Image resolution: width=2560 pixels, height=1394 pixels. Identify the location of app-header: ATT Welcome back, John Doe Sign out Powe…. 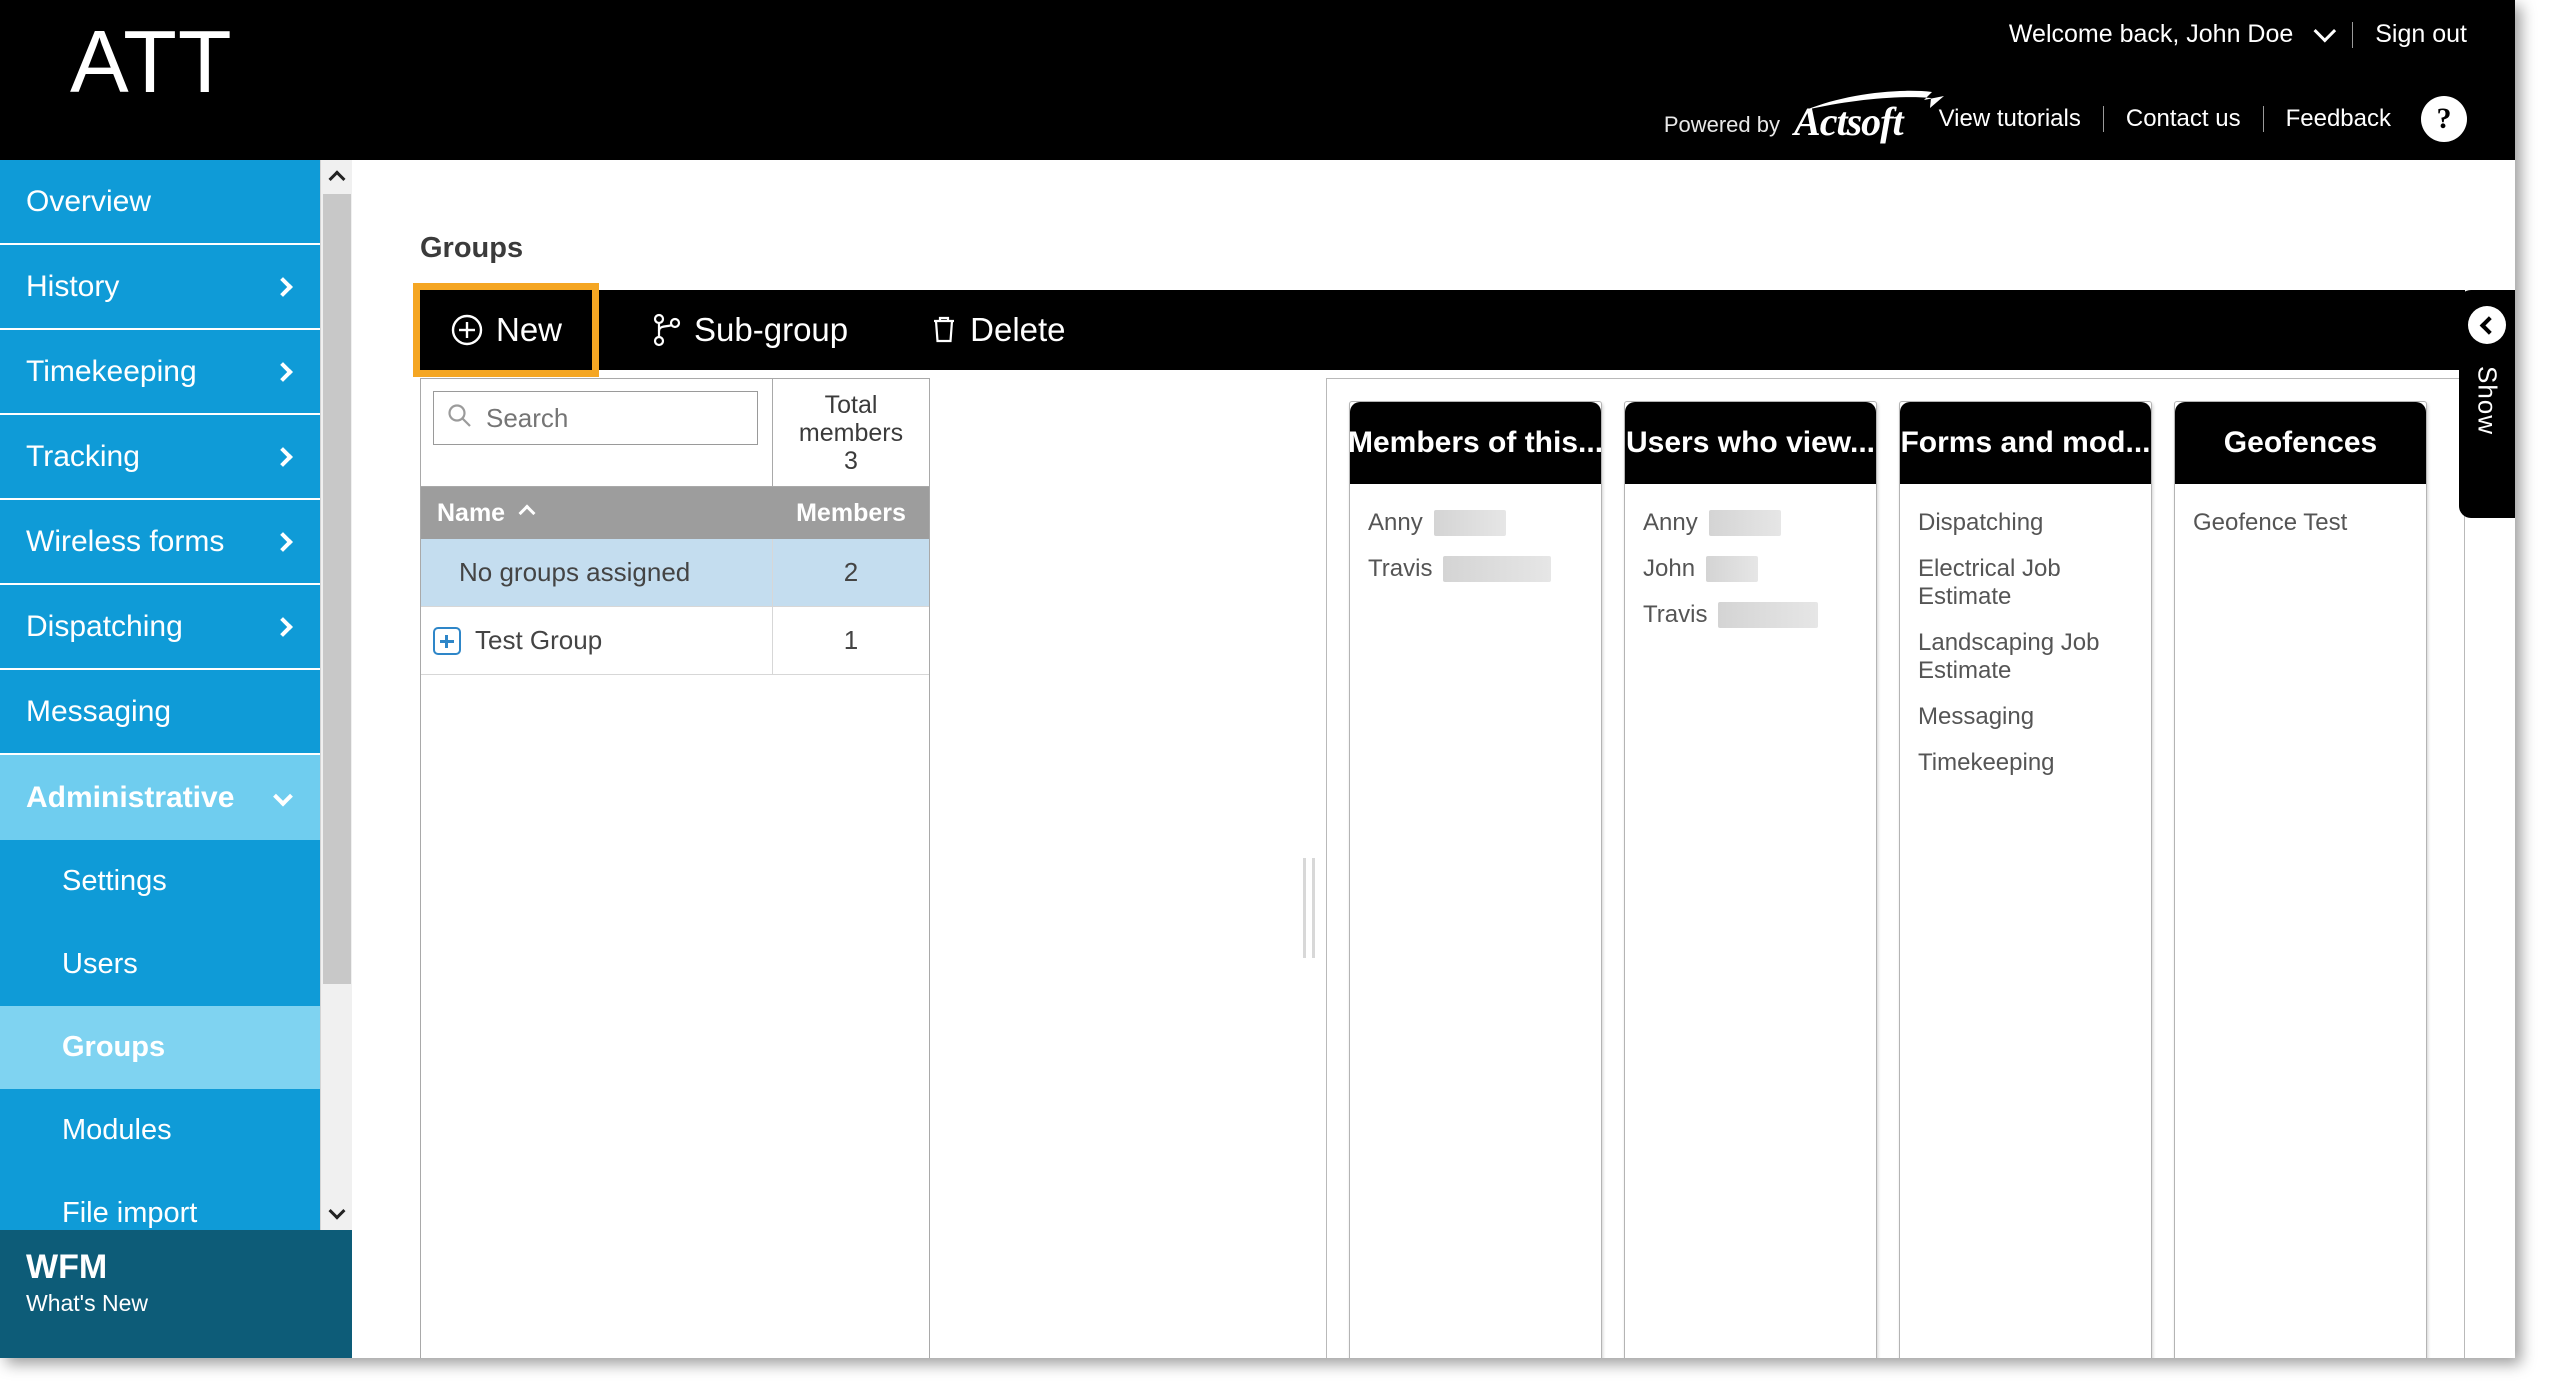
(1257, 80).